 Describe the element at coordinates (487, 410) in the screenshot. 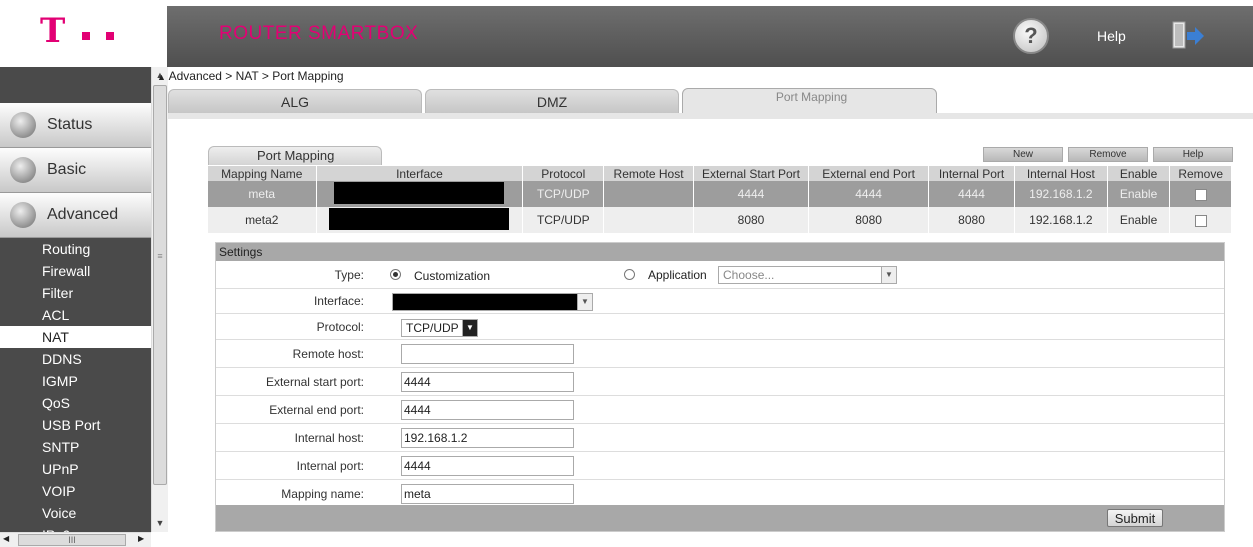

I see `external-end-port-input` at that location.